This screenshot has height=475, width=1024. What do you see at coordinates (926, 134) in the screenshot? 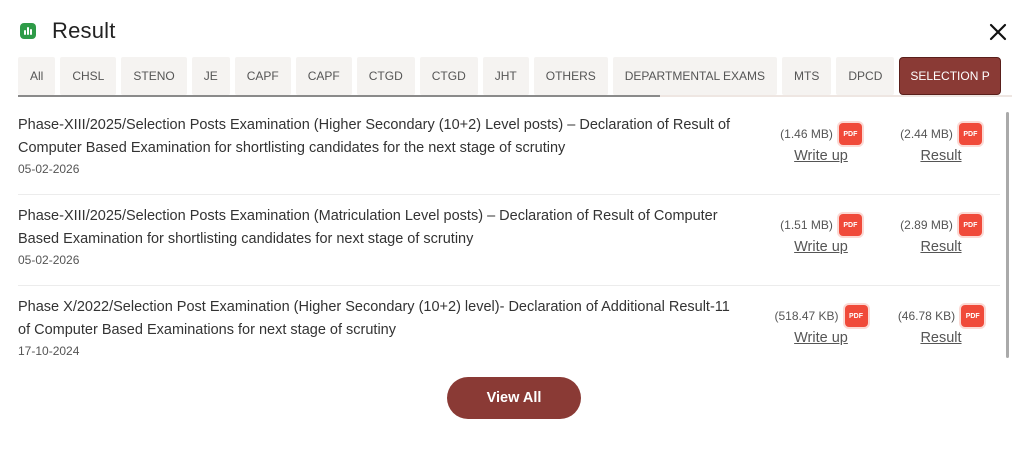
I see `result-size: (2.44 MB)` at bounding box center [926, 134].